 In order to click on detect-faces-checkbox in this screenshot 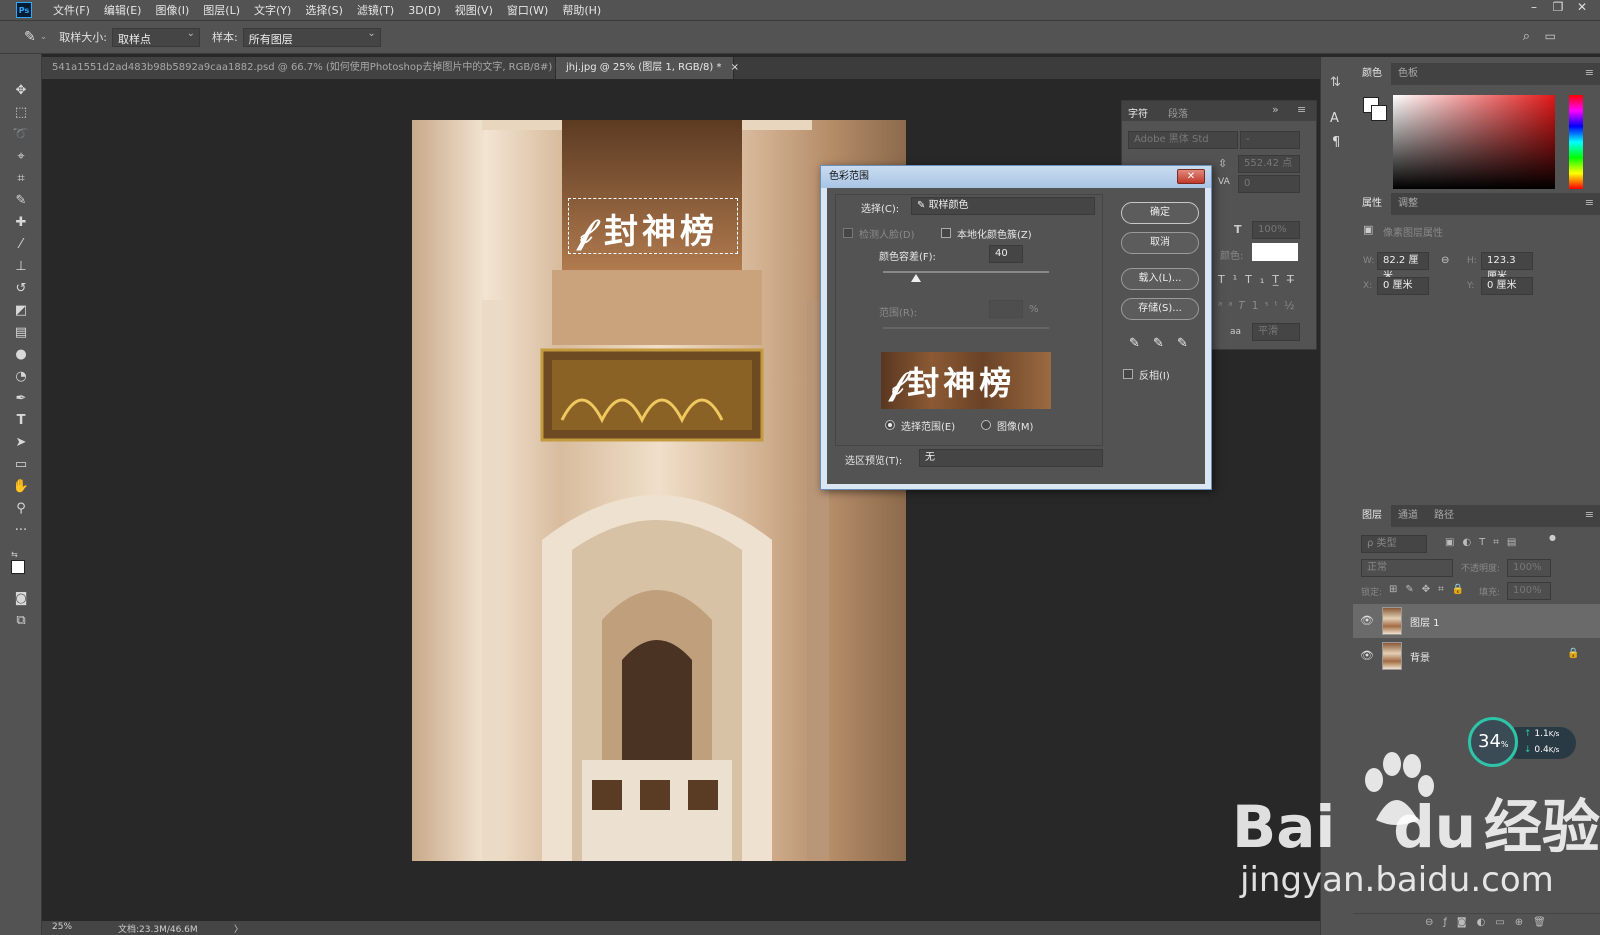, I will do `click(848, 233)`.